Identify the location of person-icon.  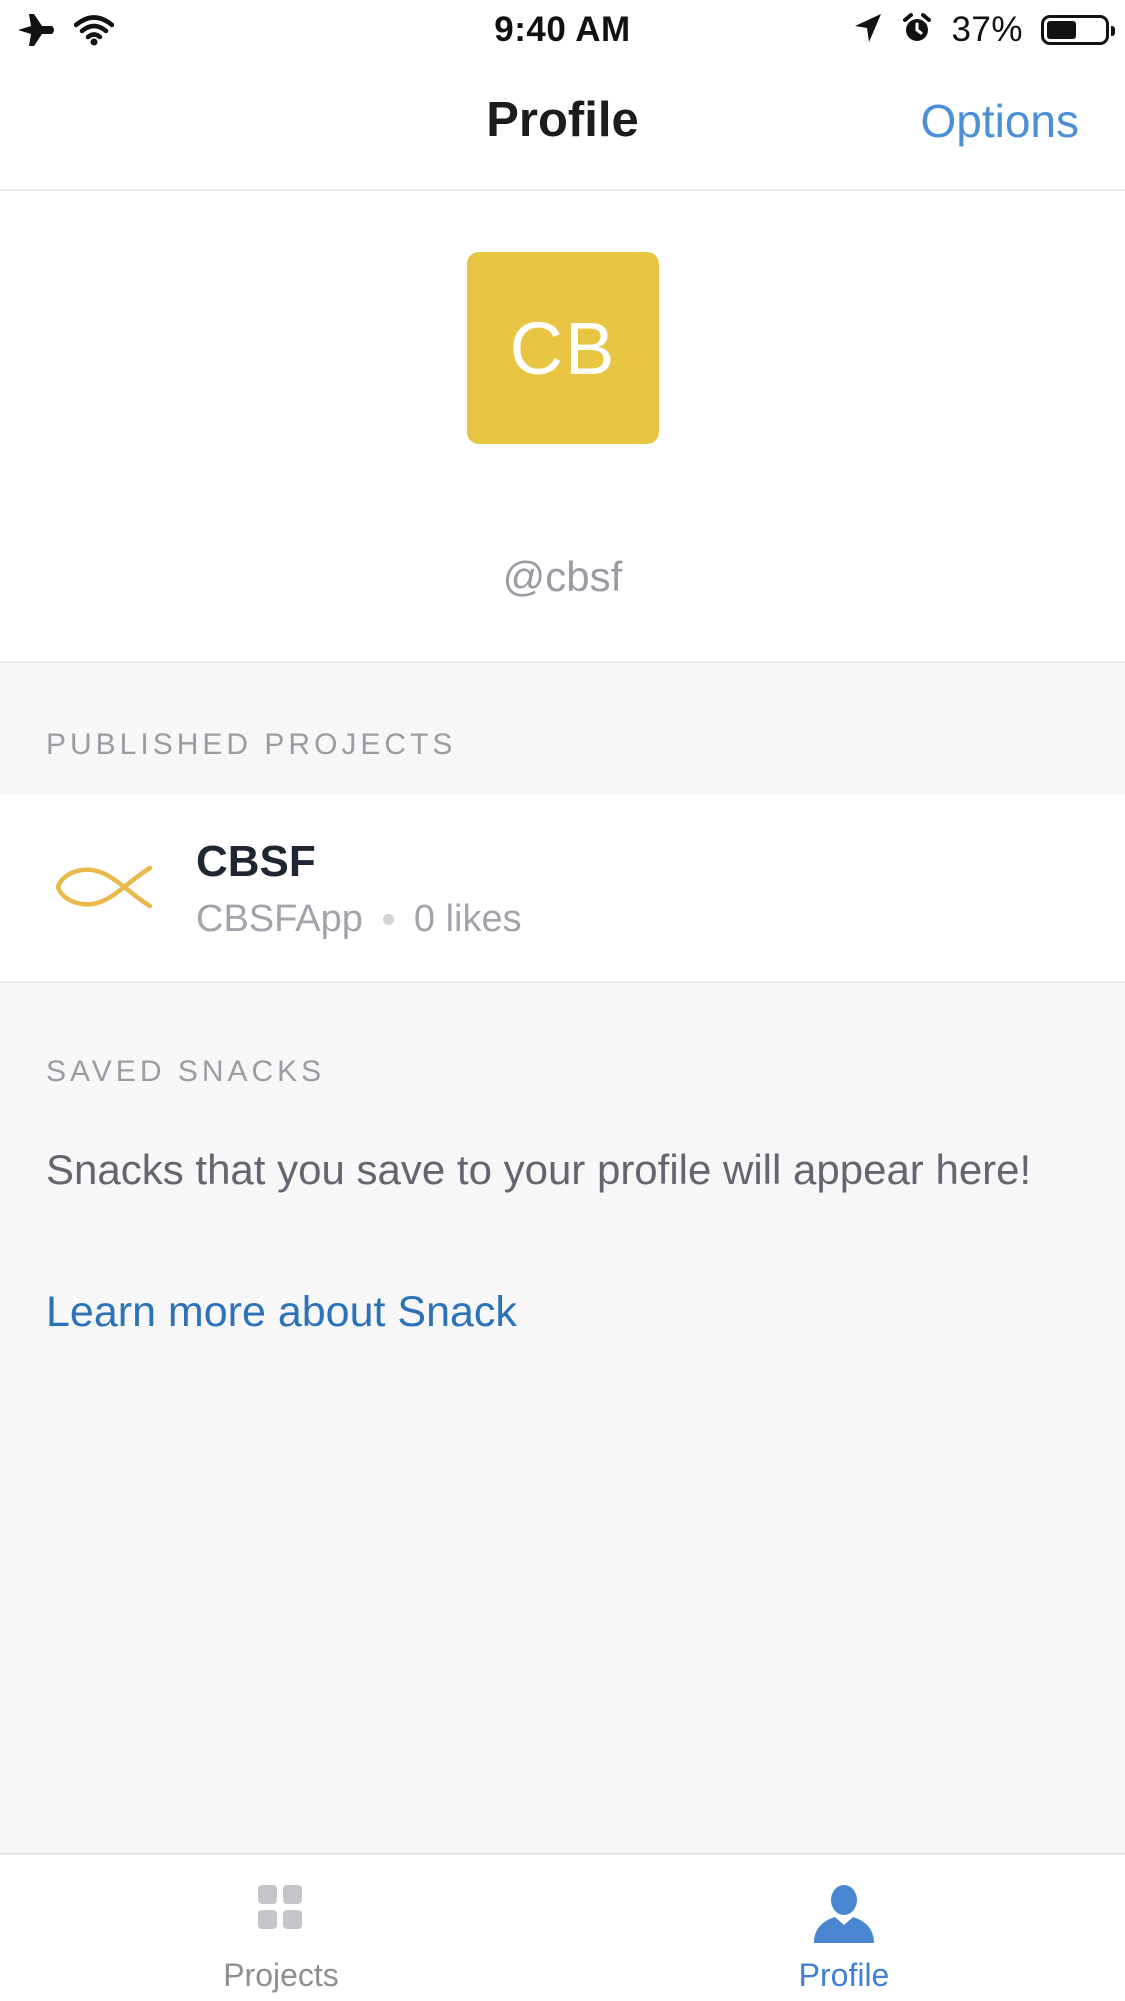
(844, 1916).